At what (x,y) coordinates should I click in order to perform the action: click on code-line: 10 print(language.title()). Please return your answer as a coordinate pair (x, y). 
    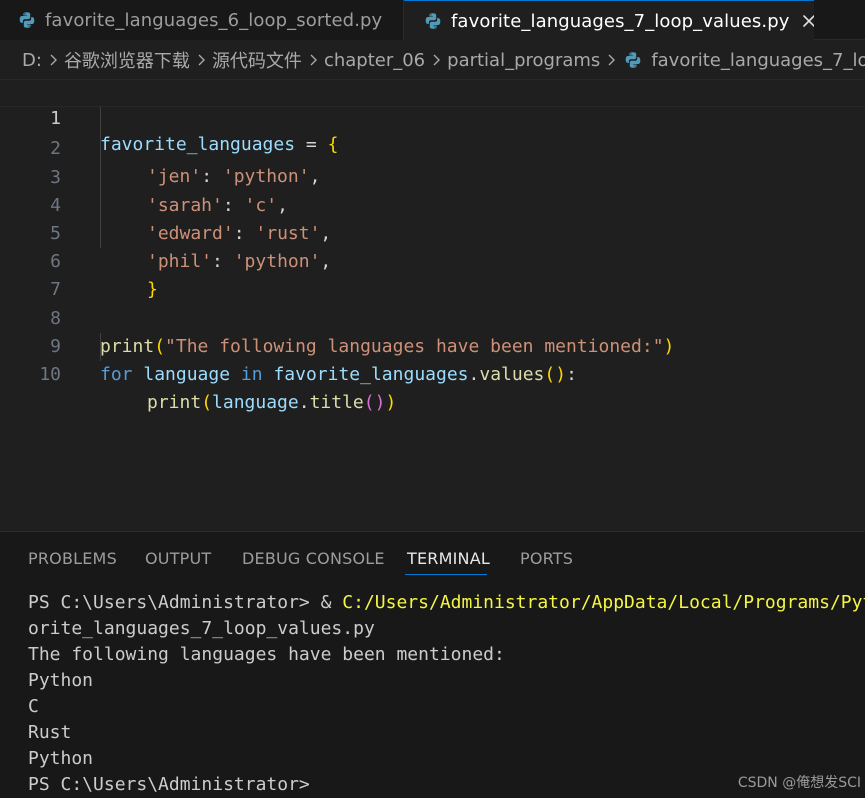
    Looking at the image, I should click on (432, 373).